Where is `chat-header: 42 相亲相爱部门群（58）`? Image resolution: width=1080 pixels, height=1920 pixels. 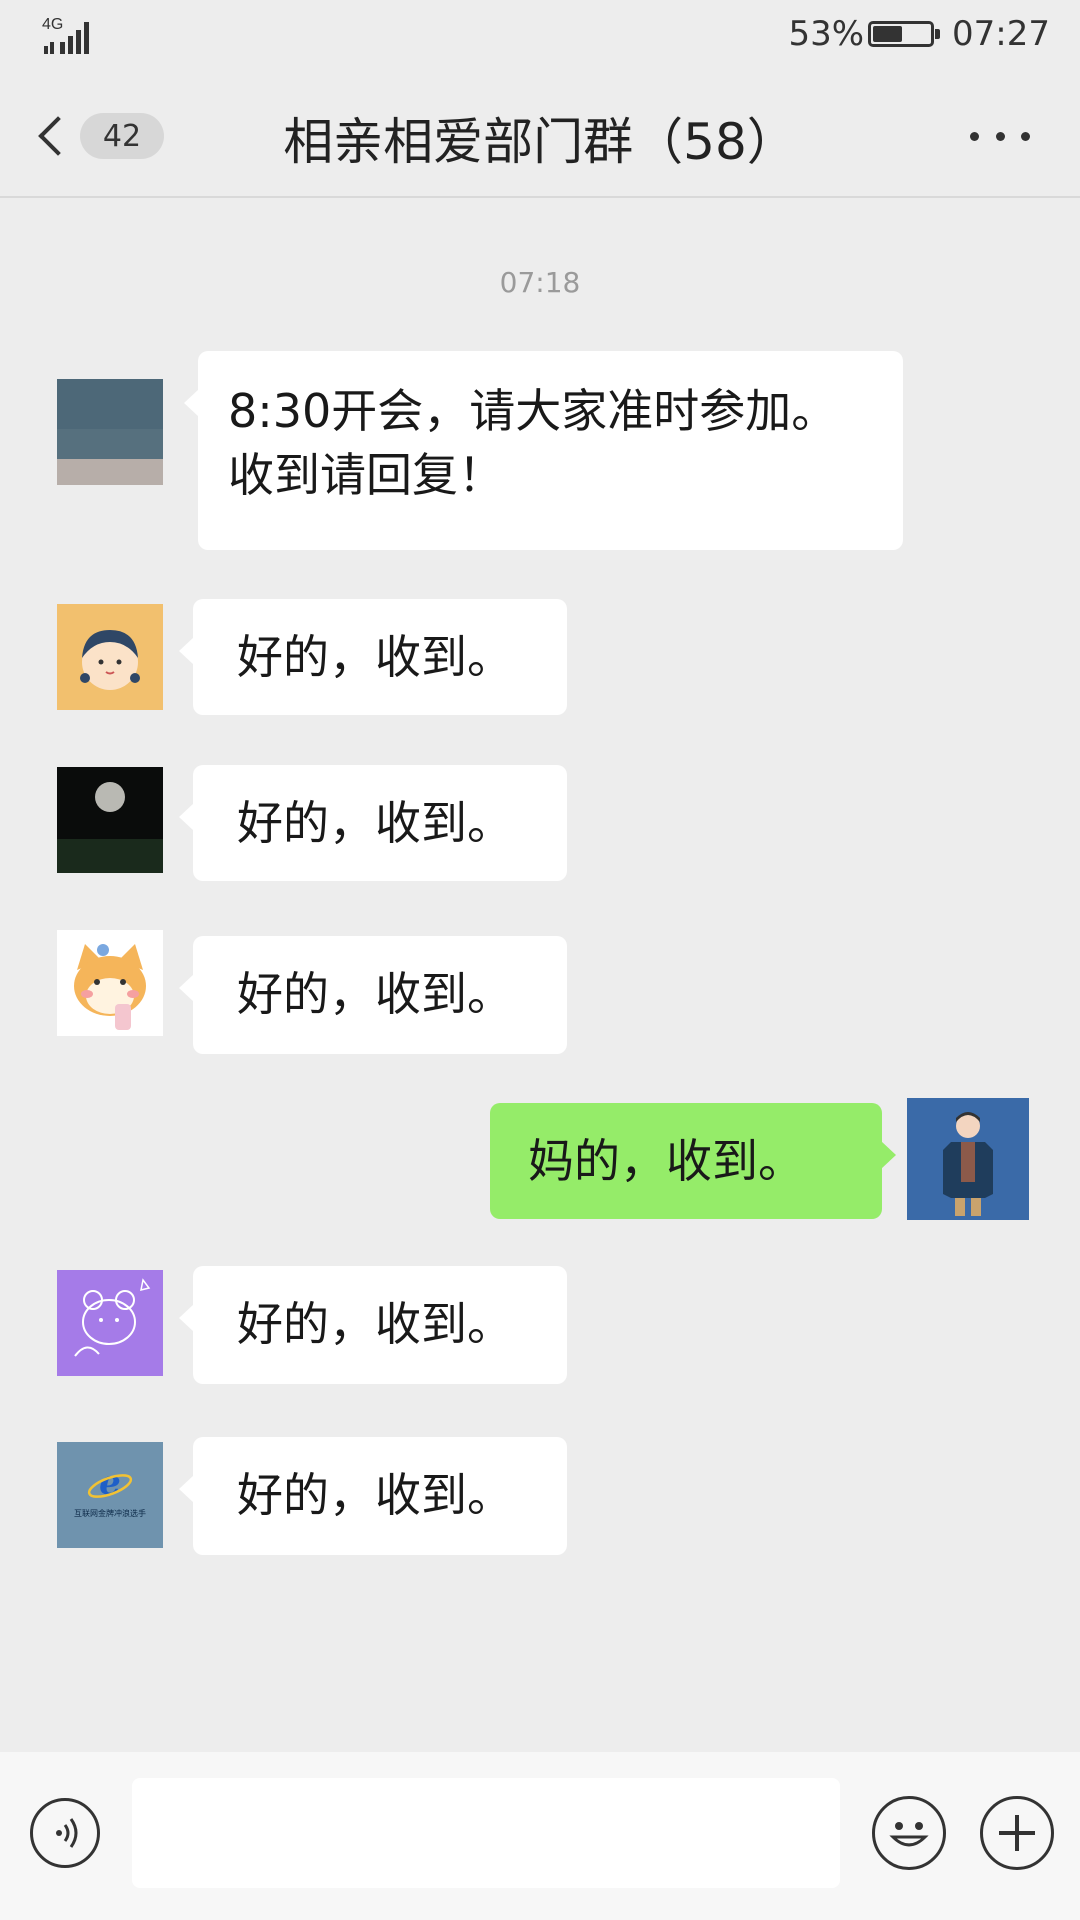 chat-header: 42 相亲相爱部门群（58） is located at coordinates (540, 135).